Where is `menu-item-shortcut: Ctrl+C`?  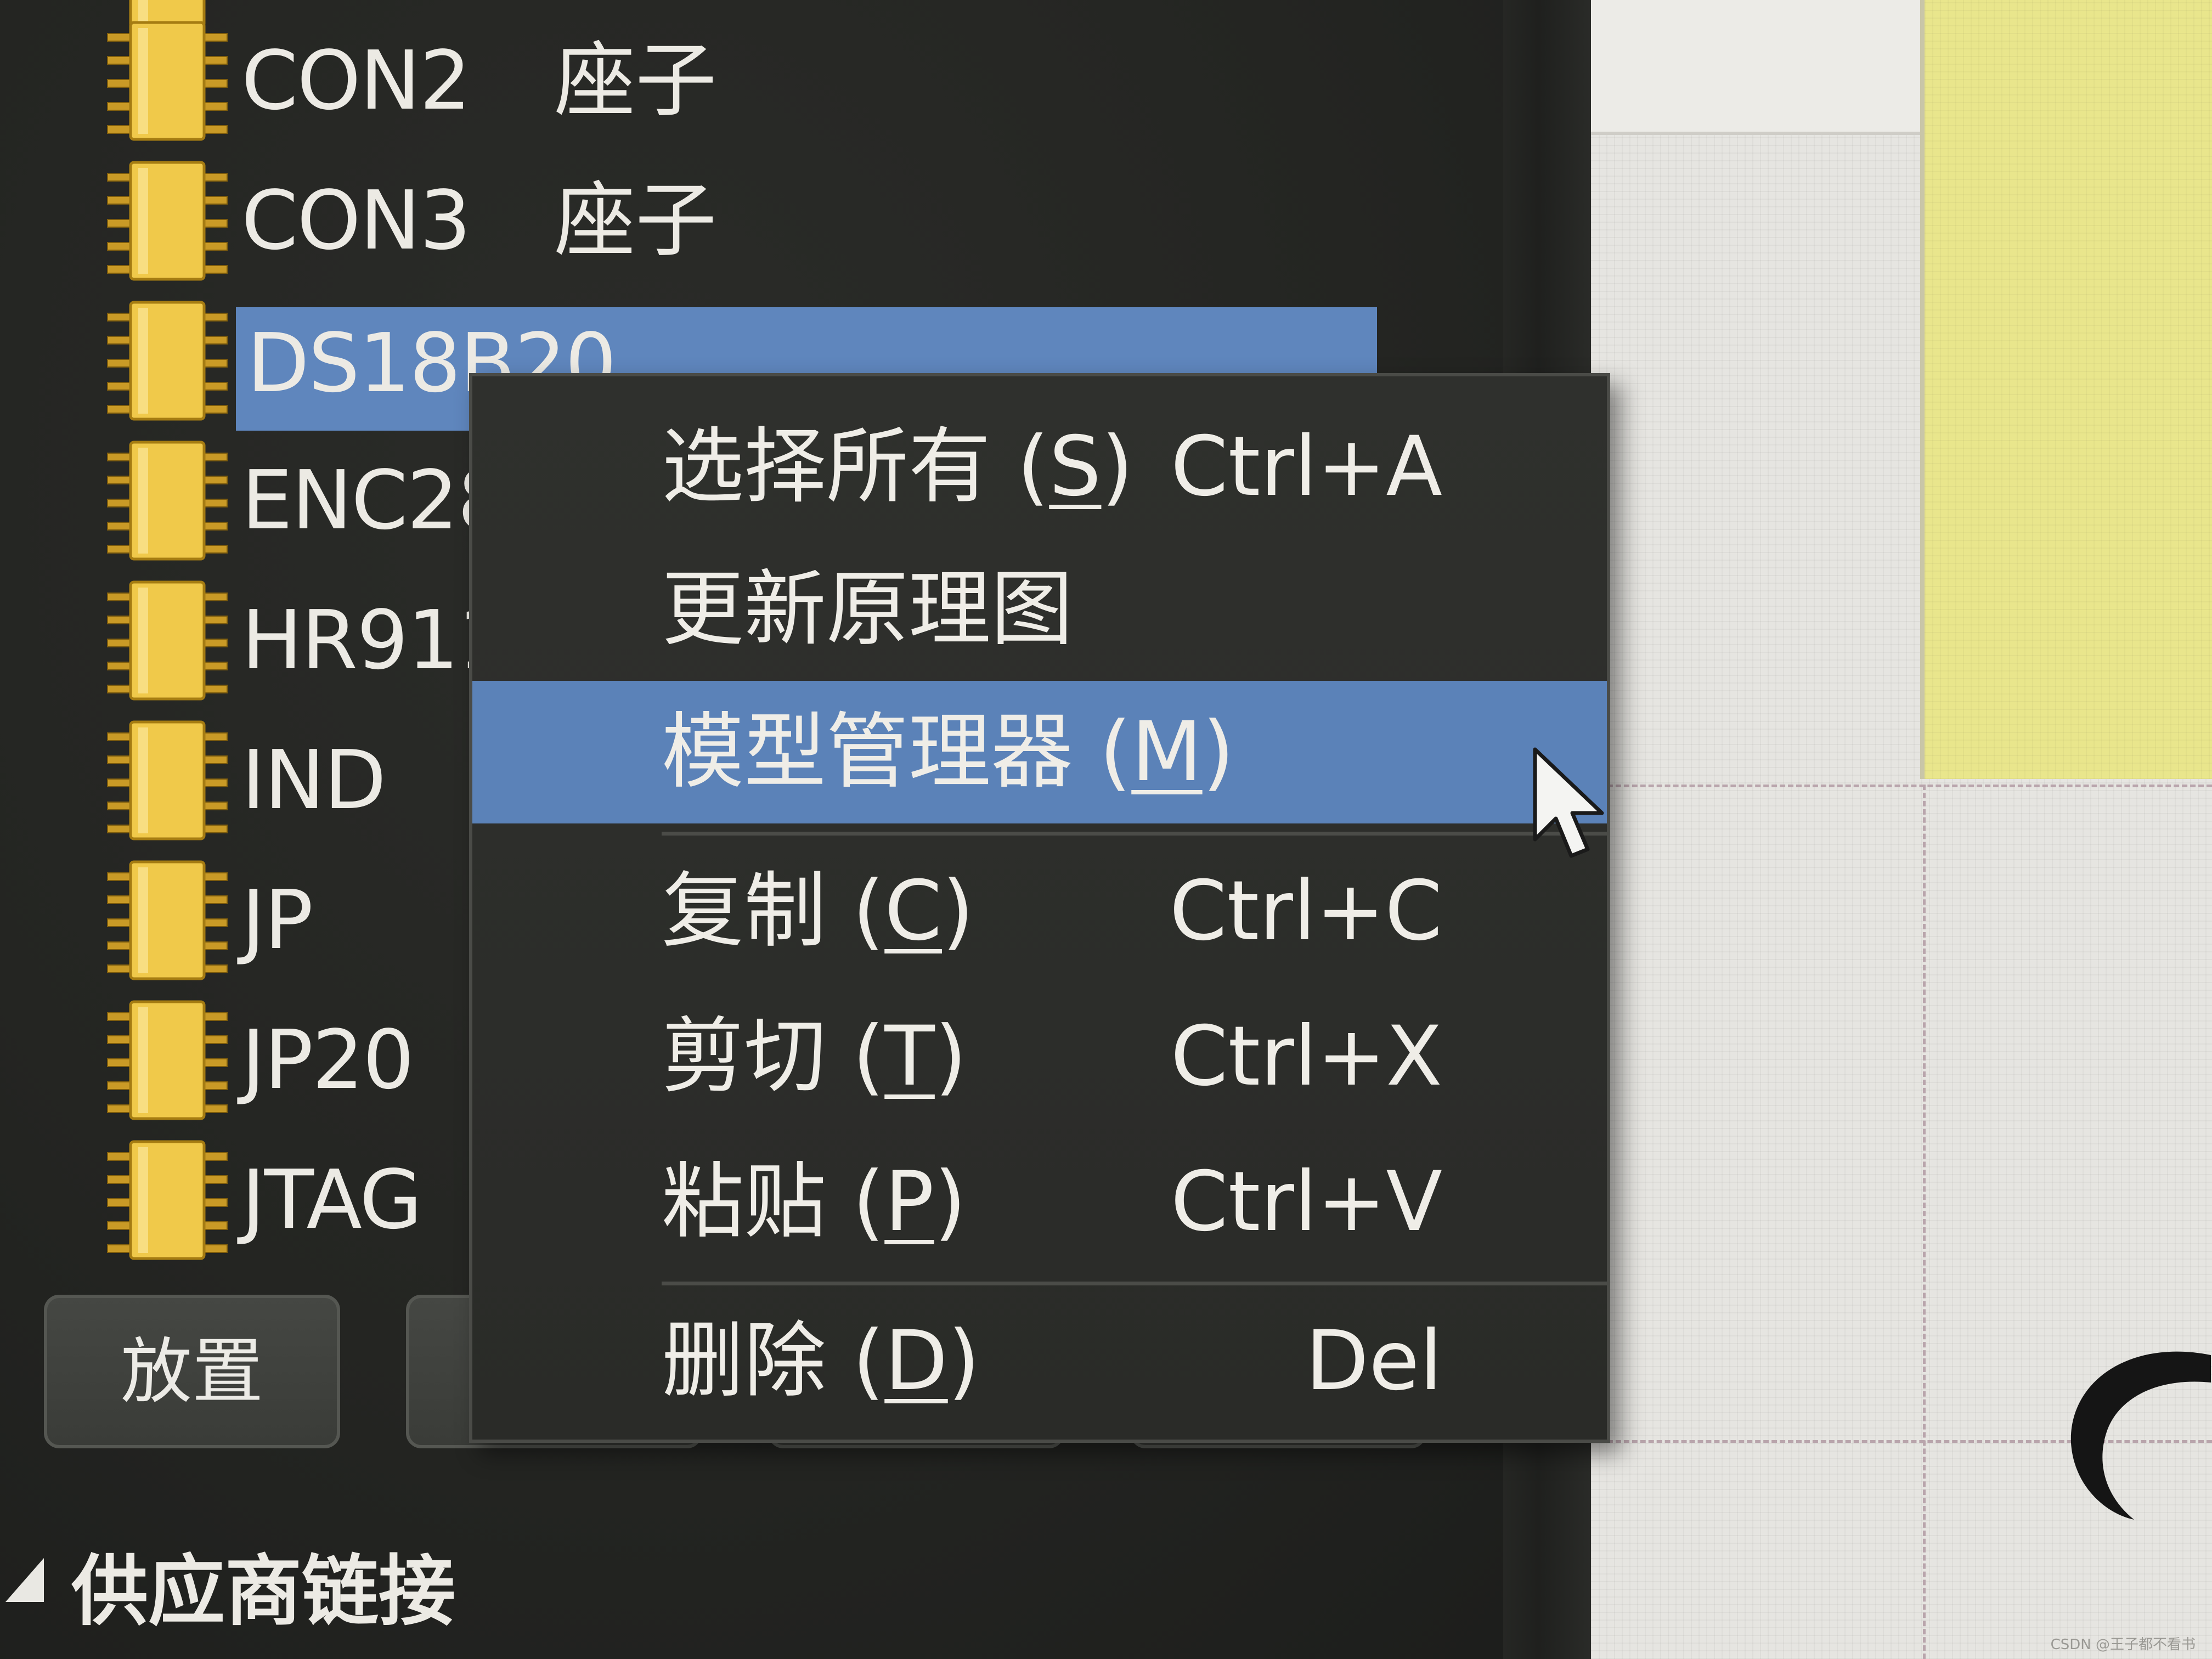 menu-item-shortcut: Ctrl+C is located at coordinates (1305, 912).